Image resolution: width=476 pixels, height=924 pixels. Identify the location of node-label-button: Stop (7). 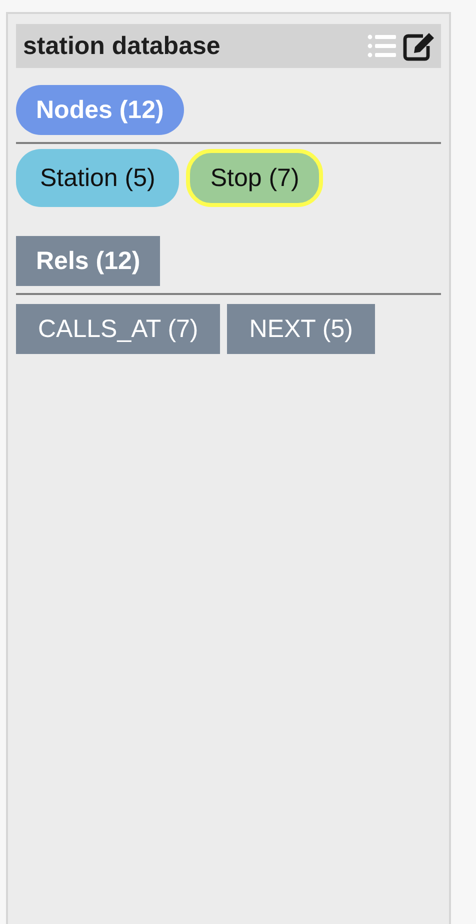
(255, 178).